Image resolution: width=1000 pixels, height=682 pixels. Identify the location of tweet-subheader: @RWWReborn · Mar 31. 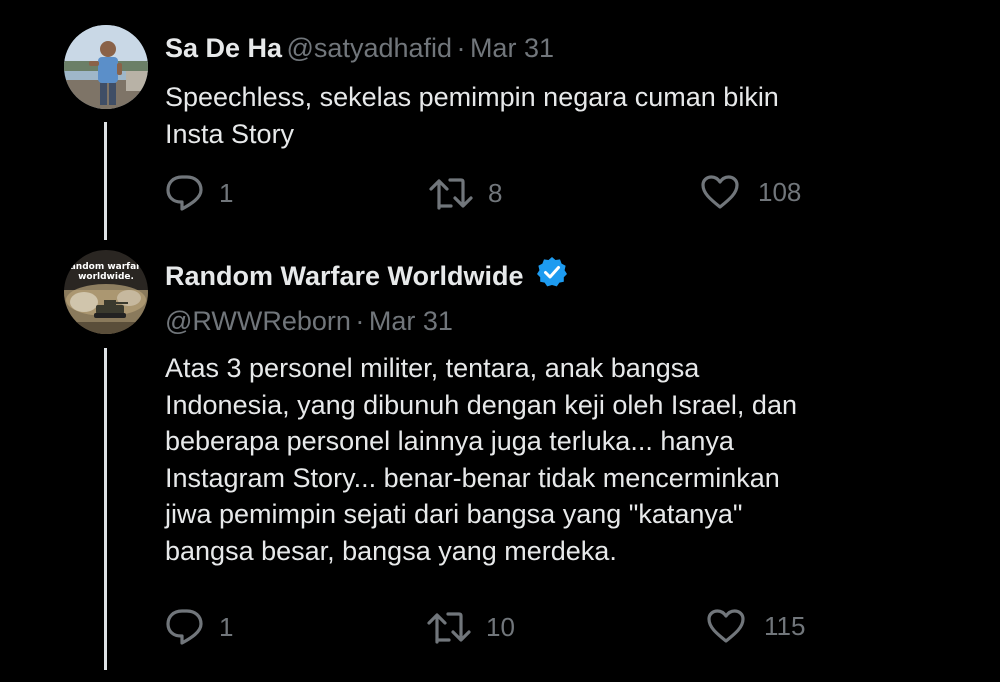
(309, 321).